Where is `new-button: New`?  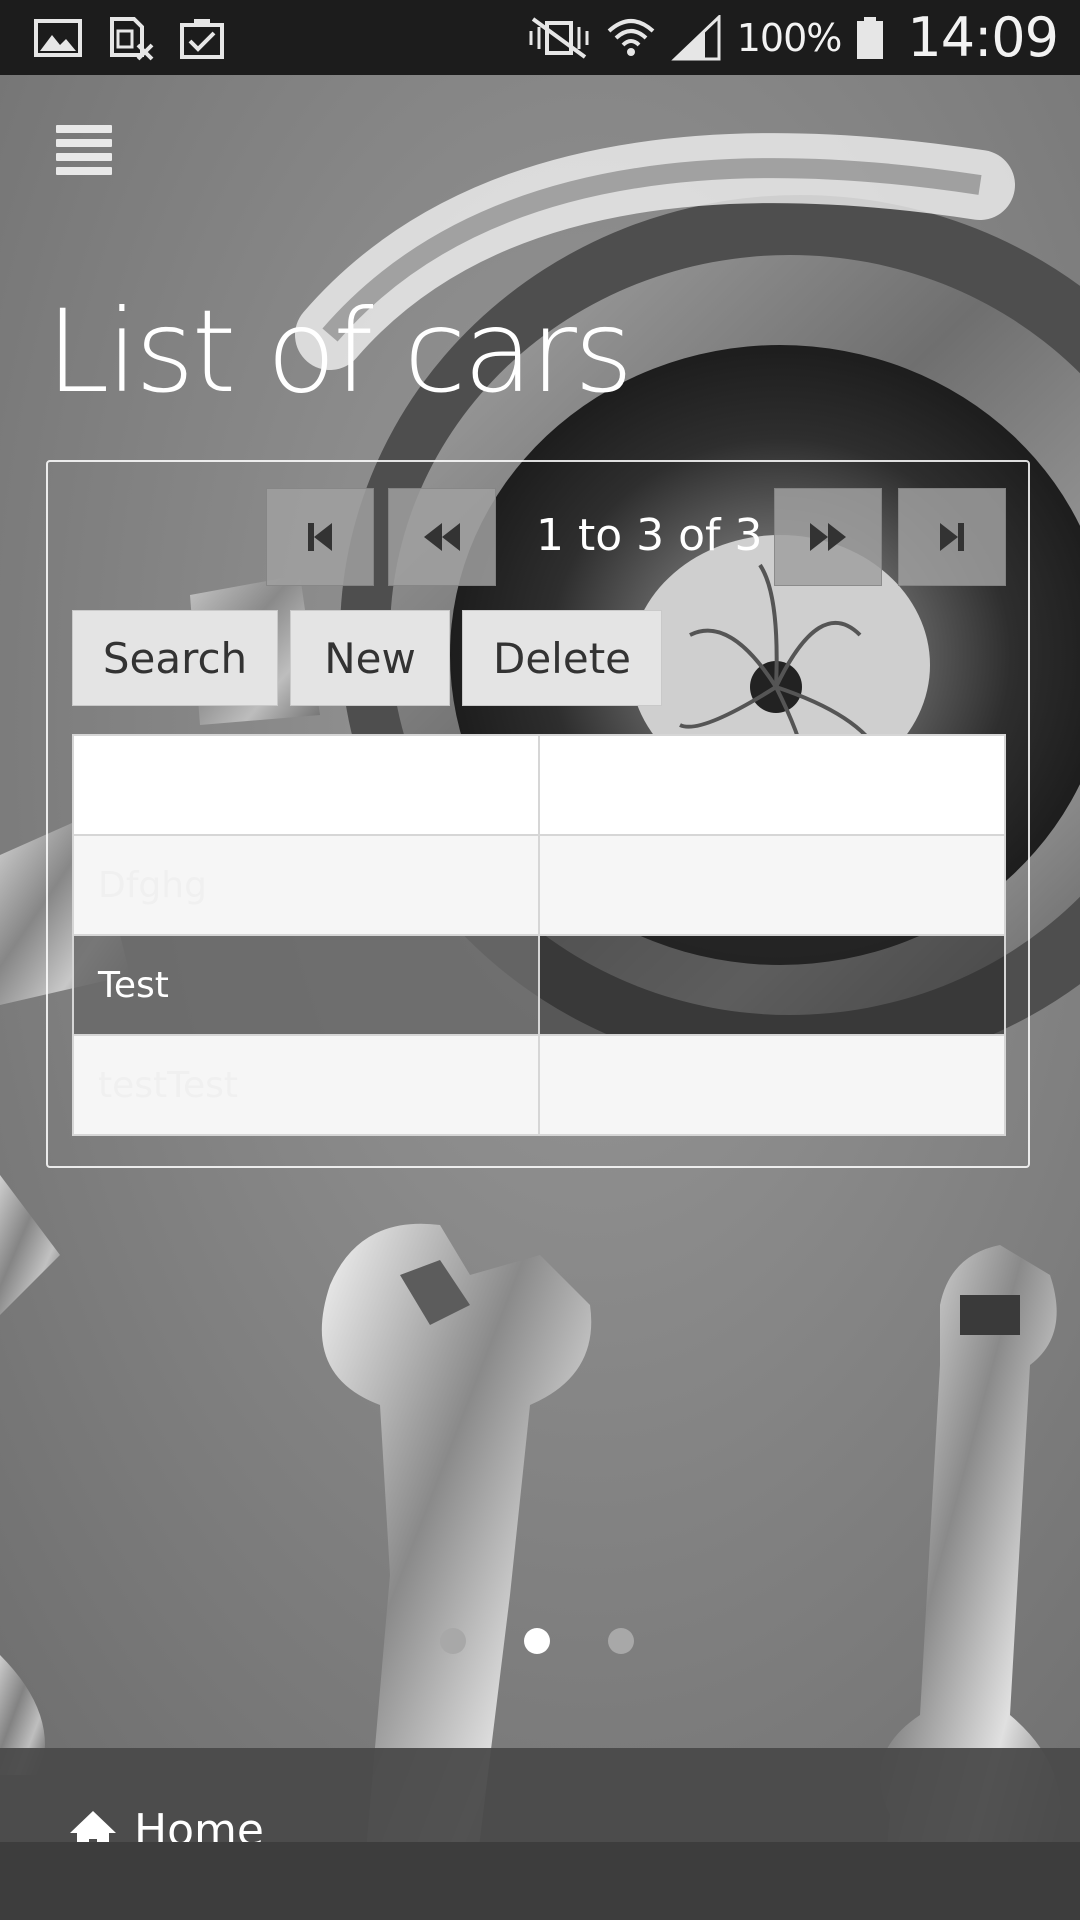 new-button: New is located at coordinates (370, 658).